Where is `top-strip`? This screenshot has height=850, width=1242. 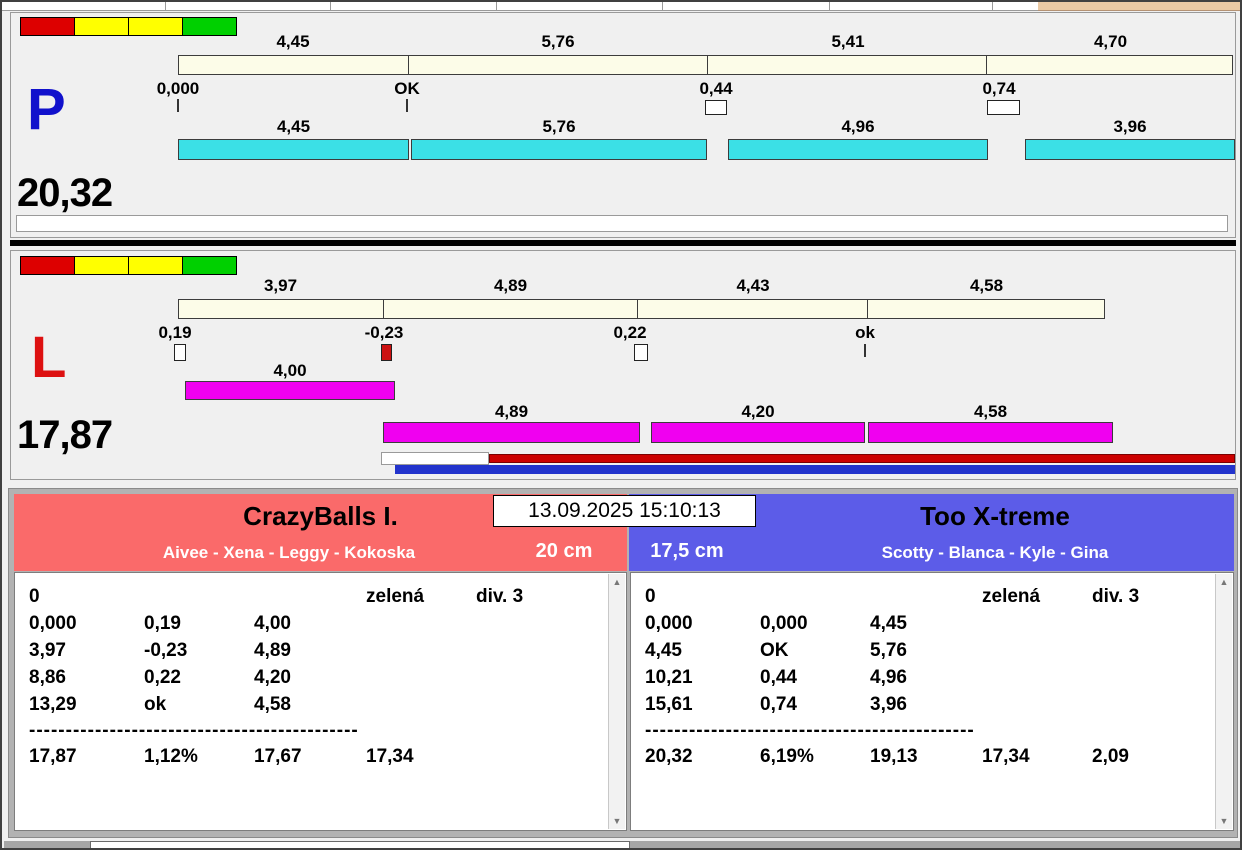
top-strip is located at coordinates (520, 6).